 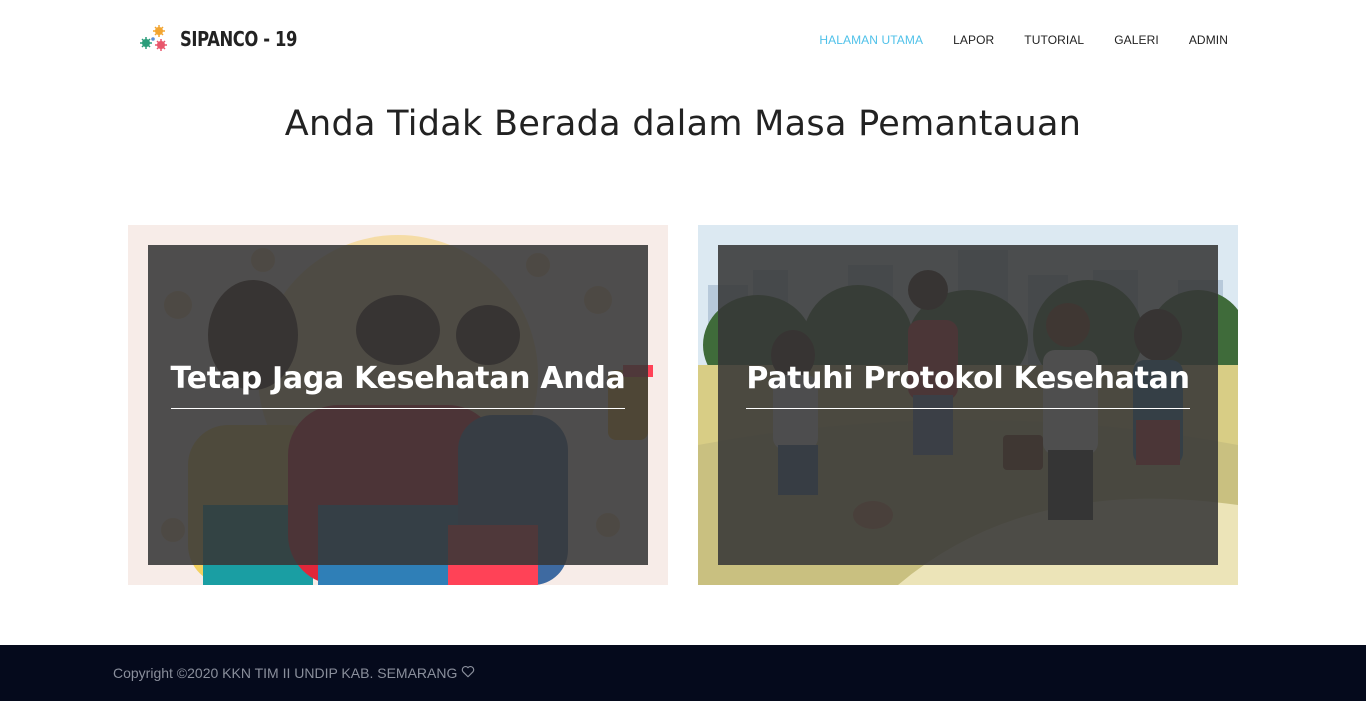 I want to click on nav-item-halaman-utama: HALAMAN UTAMA, so click(x=871, y=40).